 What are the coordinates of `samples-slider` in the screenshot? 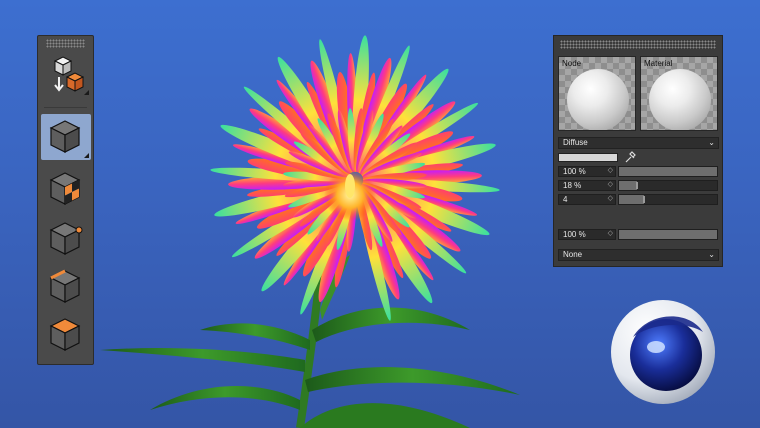 It's located at (668, 199).